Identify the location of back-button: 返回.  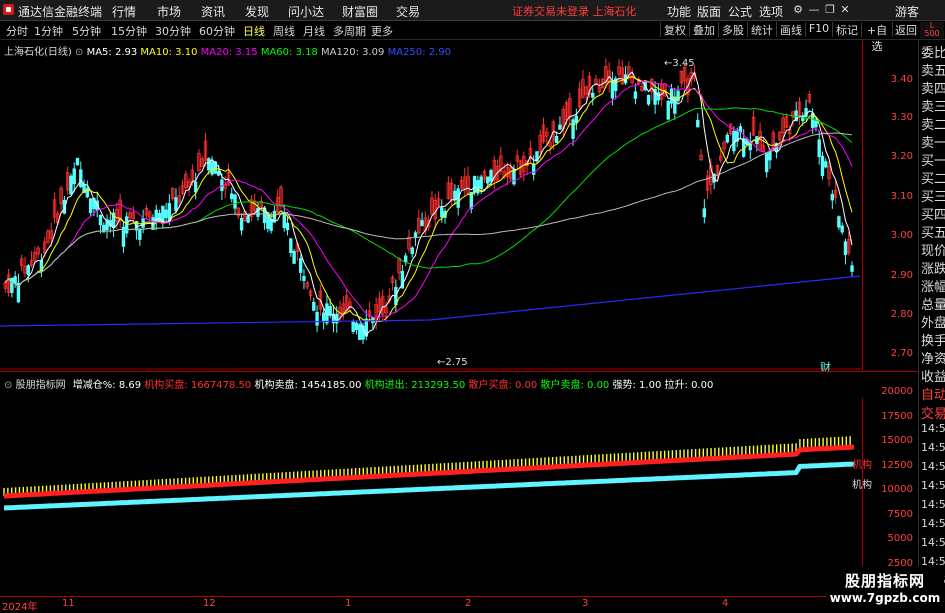
(905, 29).